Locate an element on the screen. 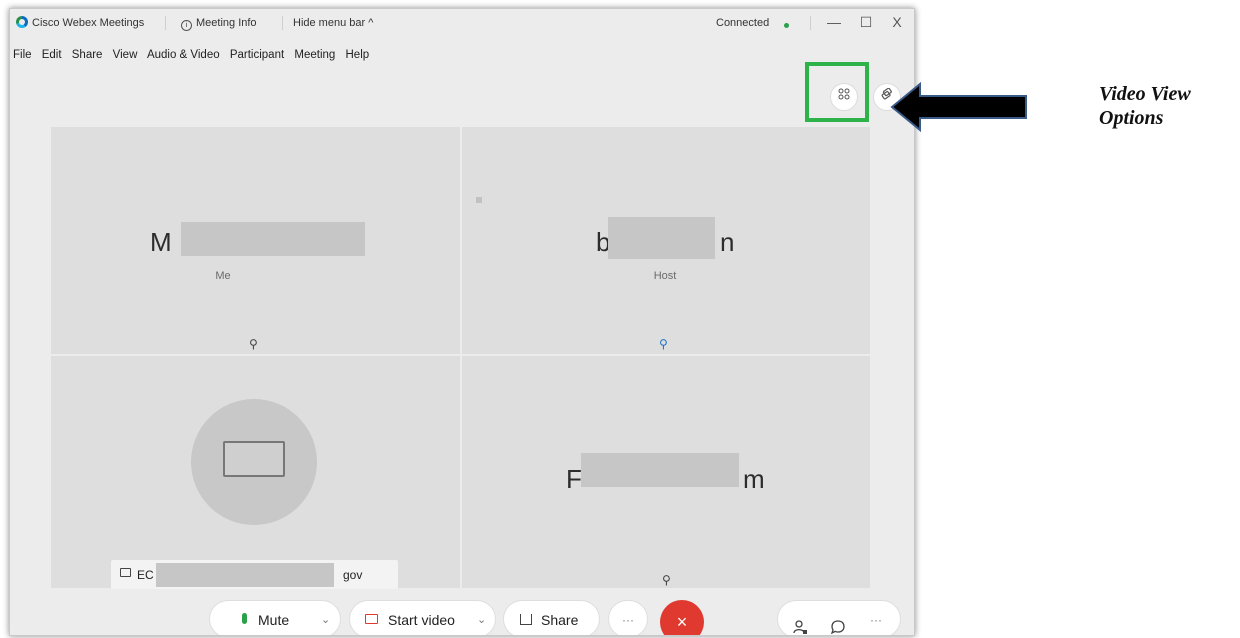  start-video-label: Start video is located at coordinates (421, 620).